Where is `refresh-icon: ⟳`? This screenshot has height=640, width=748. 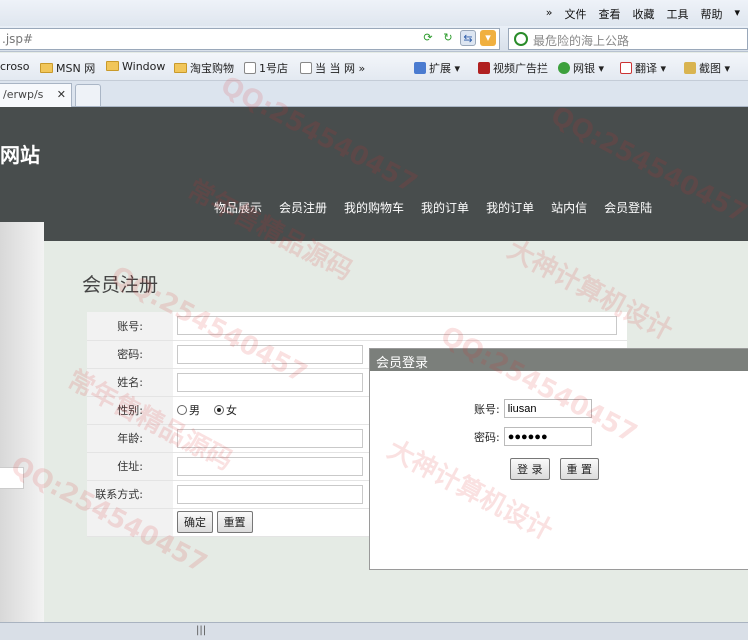
refresh-icon: ⟳ is located at coordinates (428, 38).